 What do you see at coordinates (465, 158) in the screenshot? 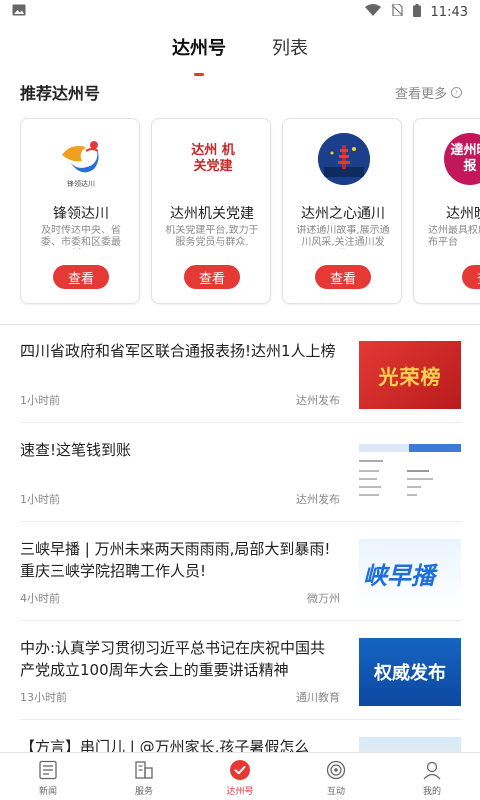
I see `logo-text: 達州晚报` at bounding box center [465, 158].